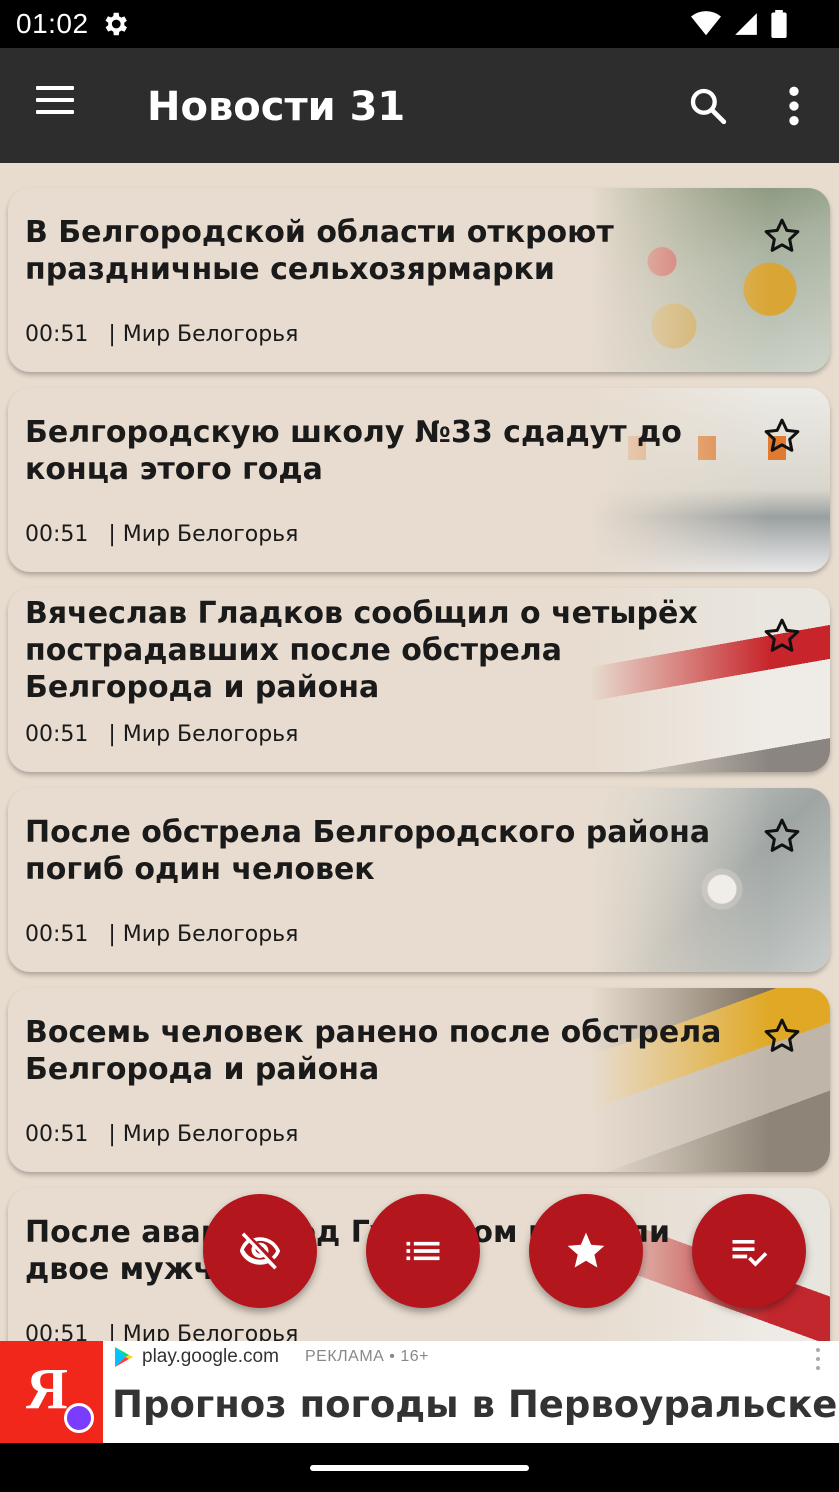 The width and height of the screenshot is (839, 1492). I want to click on hamburger-menu-icon, so click(56, 106).